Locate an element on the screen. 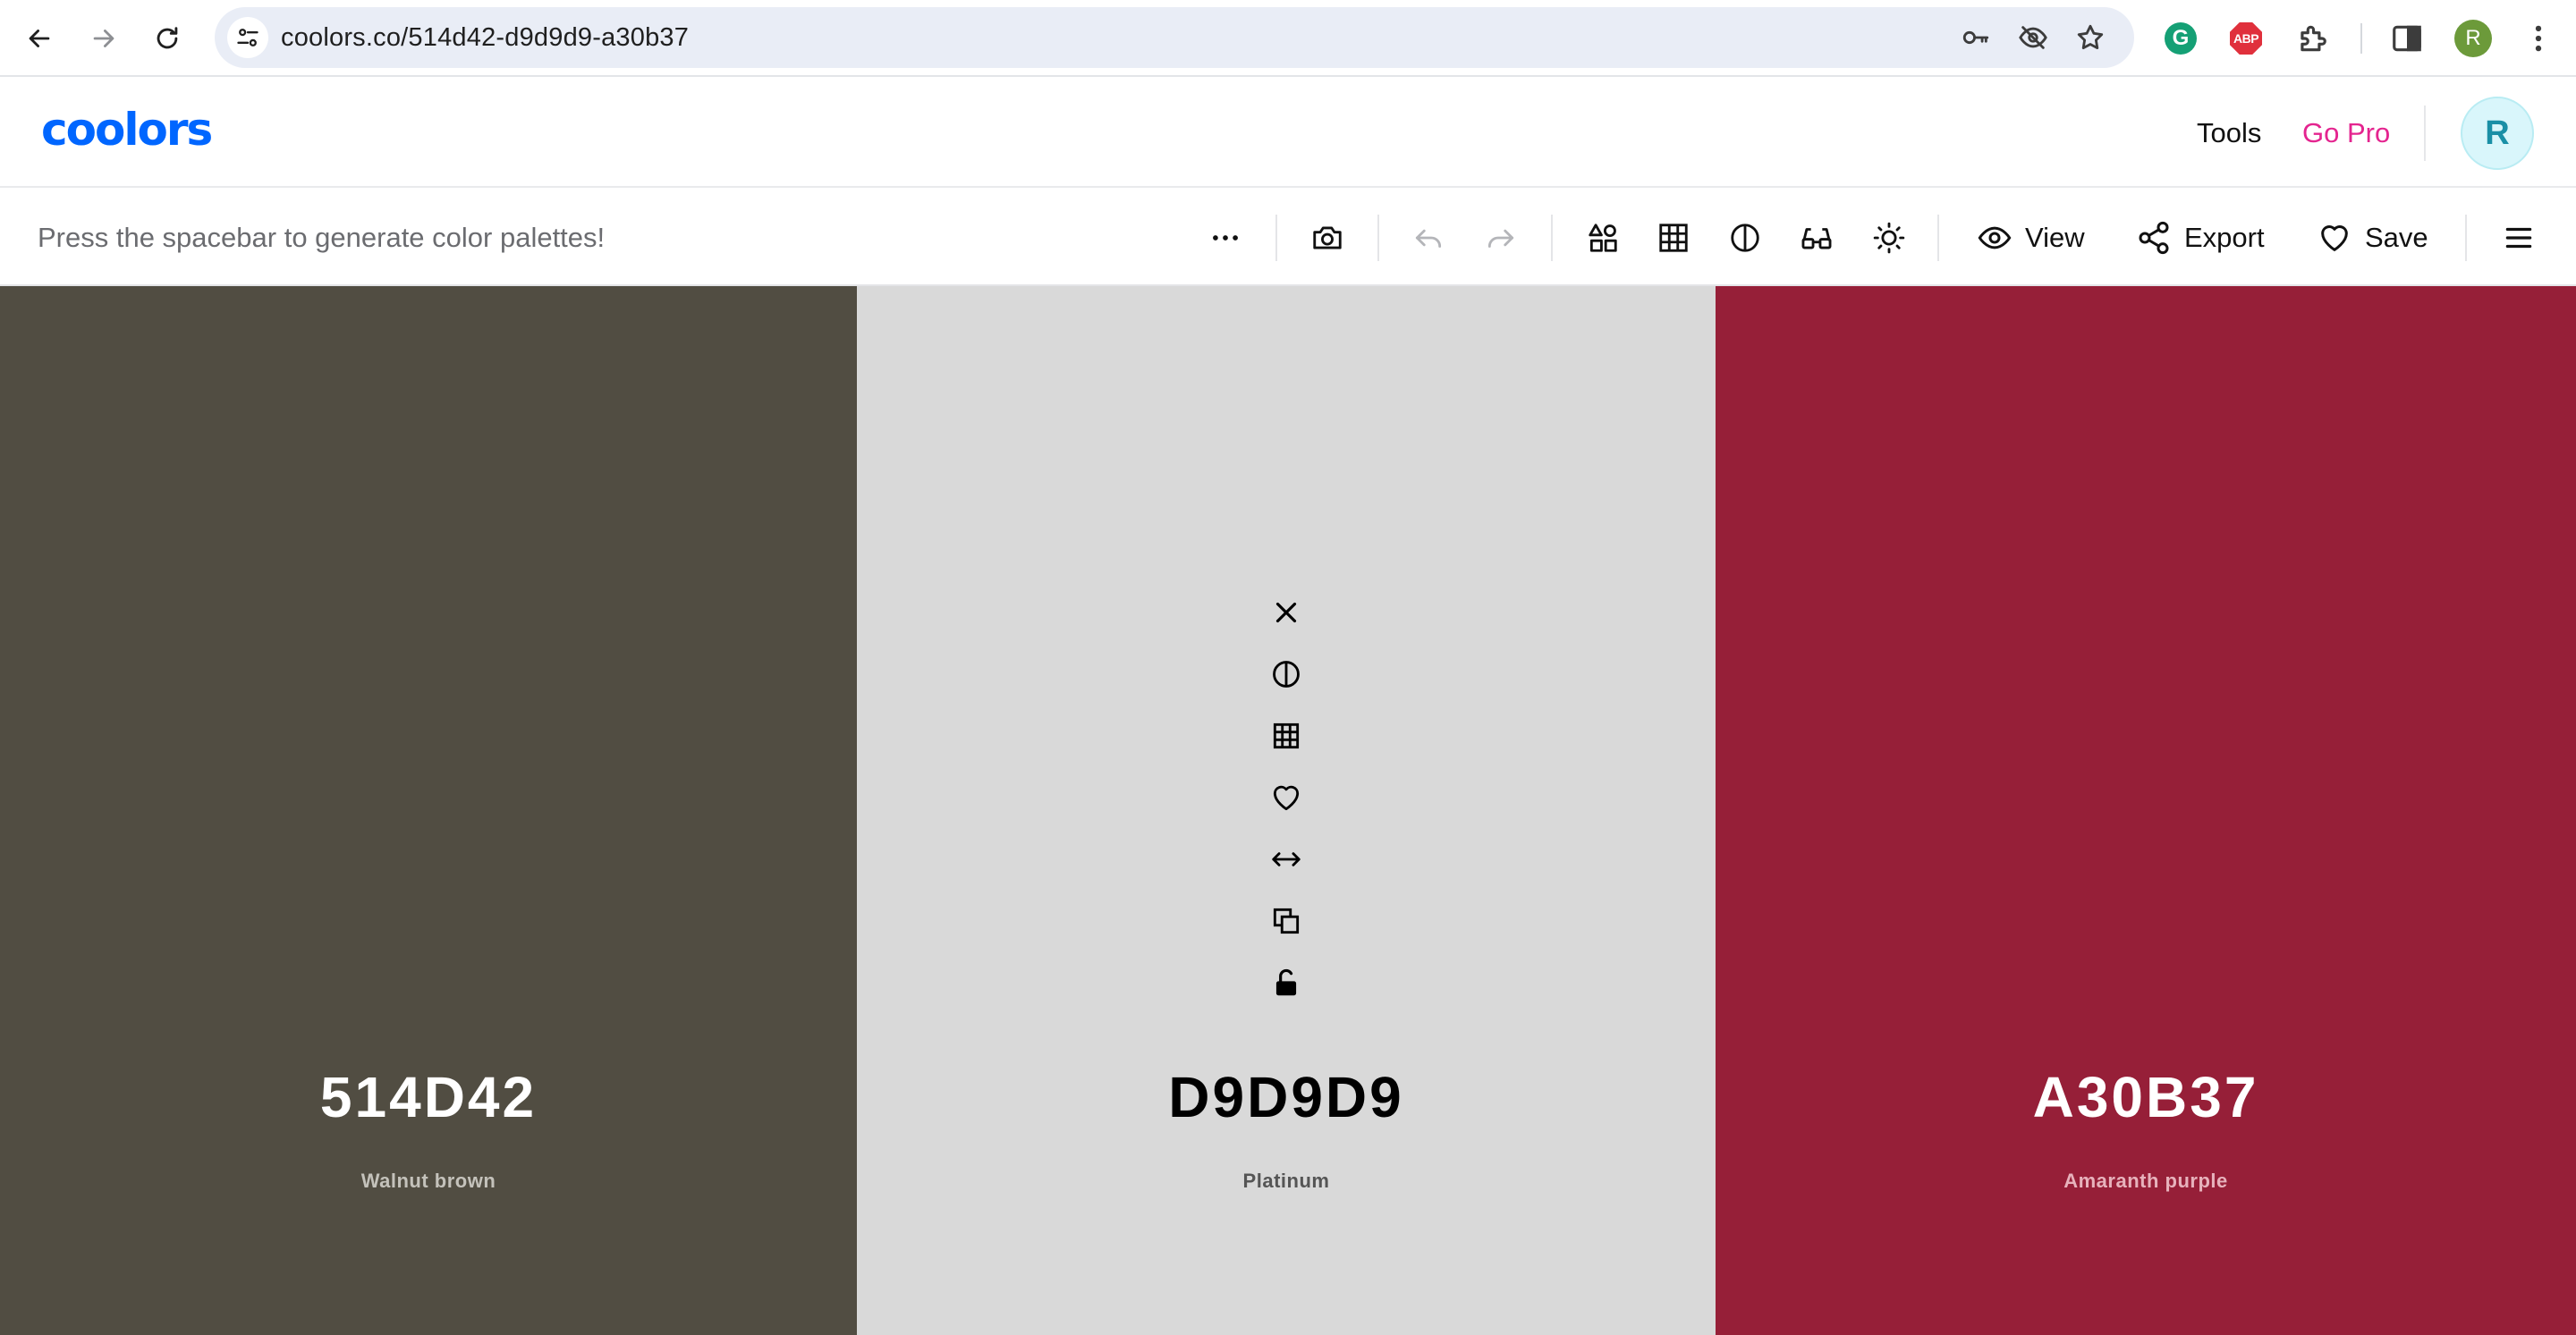 This screenshot has height=1335, width=2576. nav-tools-link: Tools is located at coordinates (2229, 133).